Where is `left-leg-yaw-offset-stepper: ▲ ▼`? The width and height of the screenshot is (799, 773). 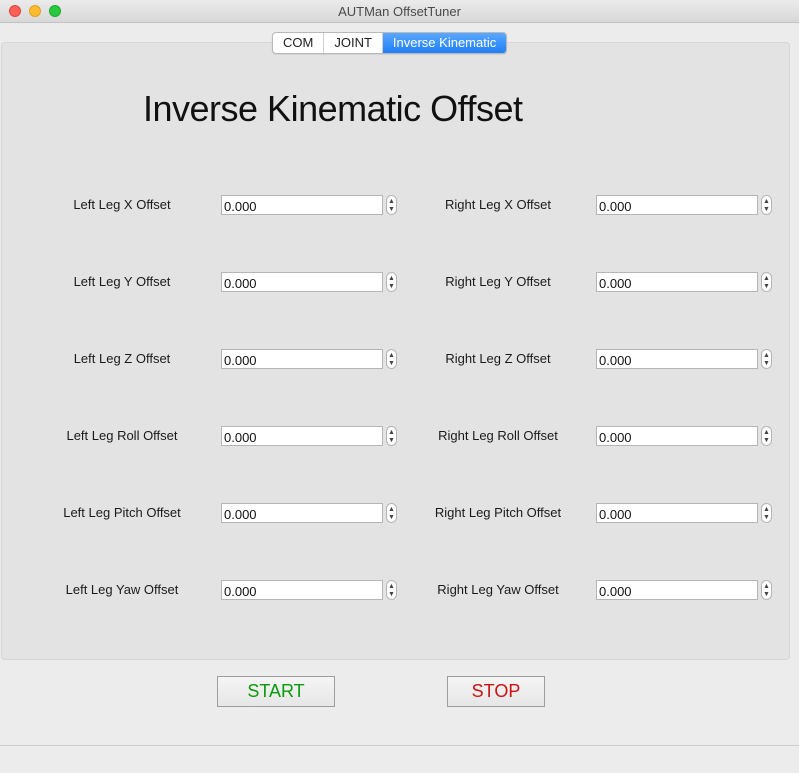
left-leg-yaw-offset-stepper: ▲ ▼ is located at coordinates (391, 590).